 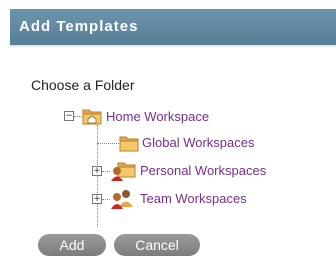 What do you see at coordinates (122, 199) in the screenshot?
I see `team-icon` at bounding box center [122, 199].